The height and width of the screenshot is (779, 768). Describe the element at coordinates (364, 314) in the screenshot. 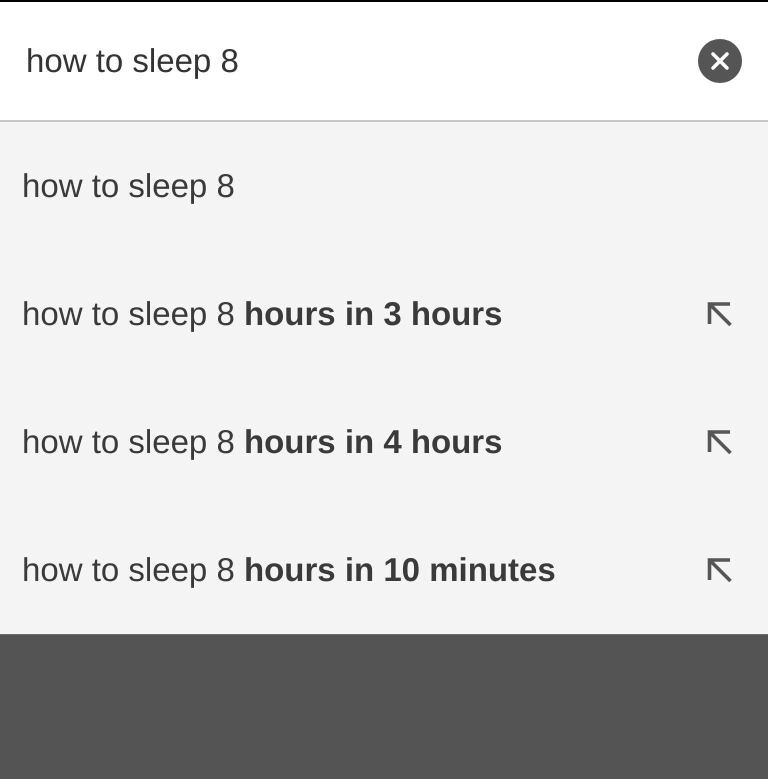

I see `suggestion-text: how to sleep 8 hours in 3 hours` at that location.